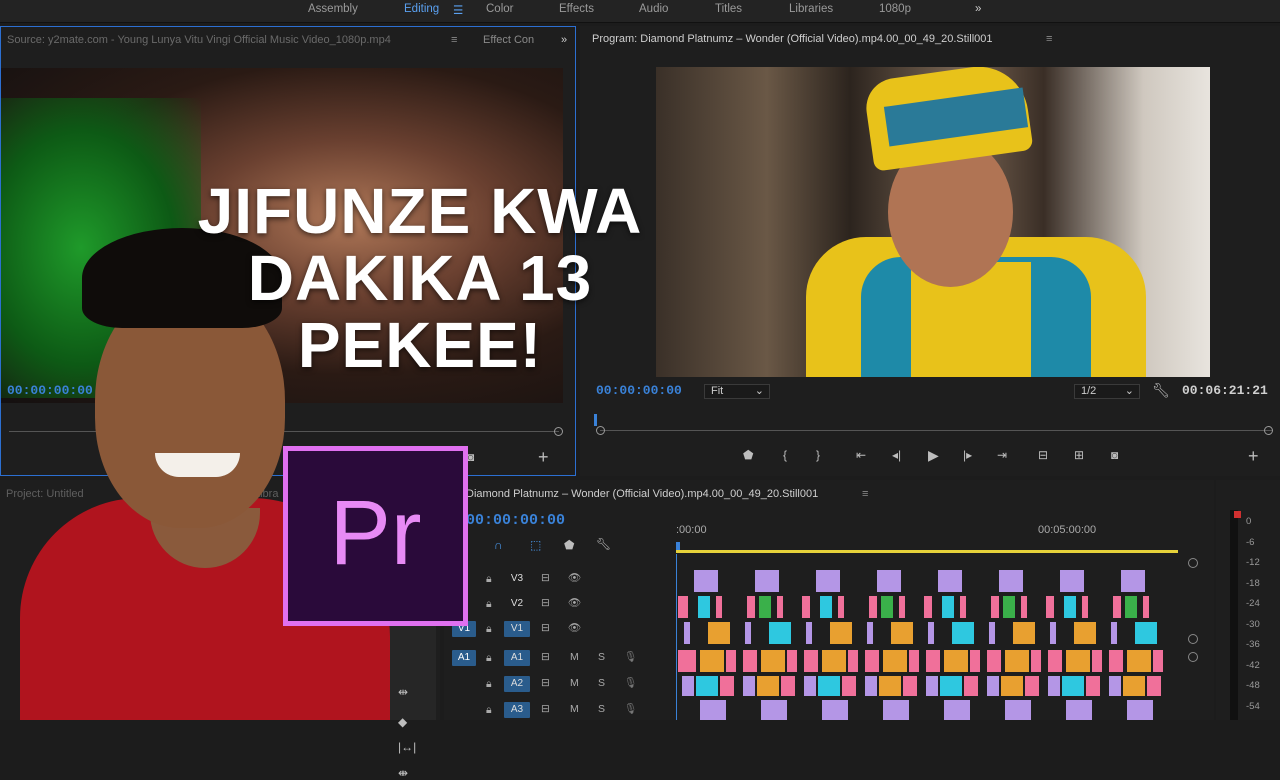 Image resolution: width=1280 pixels, height=780 pixels. Describe the element at coordinates (464, 658) in the screenshot. I see `source-patch: A1` at that location.